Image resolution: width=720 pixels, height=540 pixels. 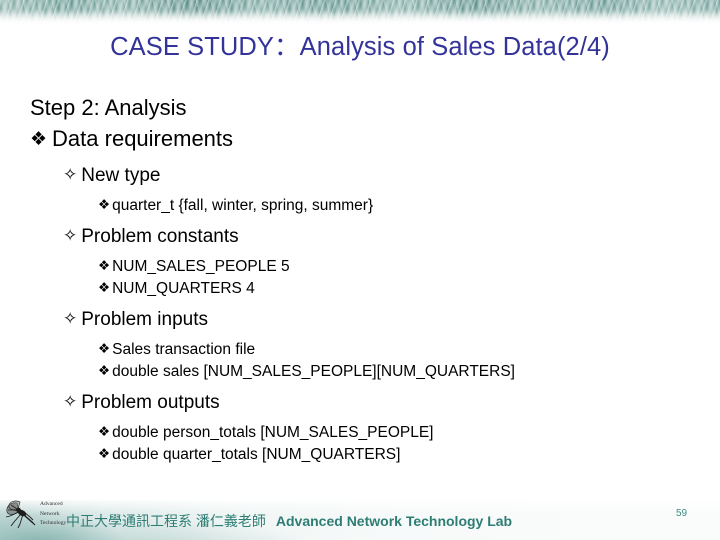 I want to click on outline-problem-inputs: ✧ Problem inputs, so click(x=391, y=320).